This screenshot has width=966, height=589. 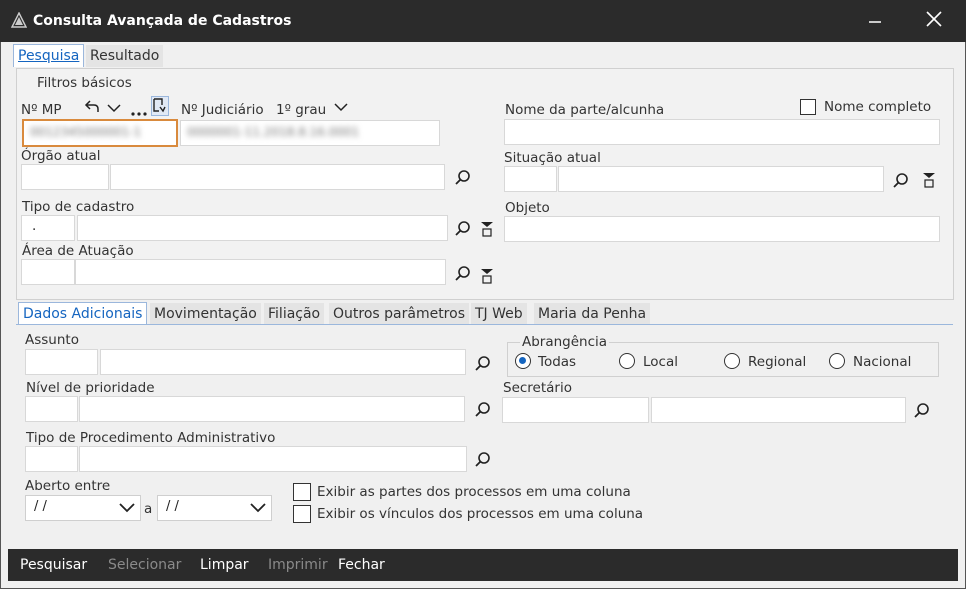 I want to click on subtab-tj-web: TJ Web, so click(x=499, y=314).